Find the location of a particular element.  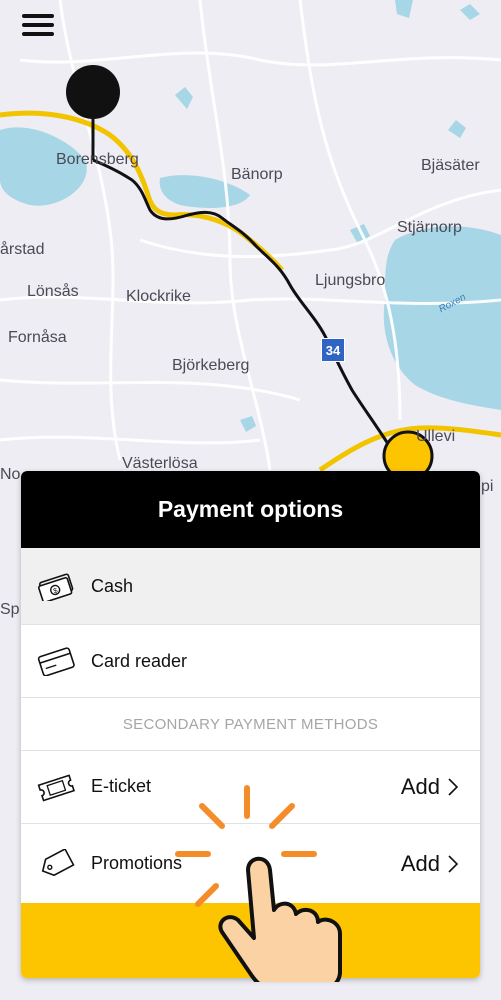

add-e-ticket-button: Add is located at coordinates (429, 787).